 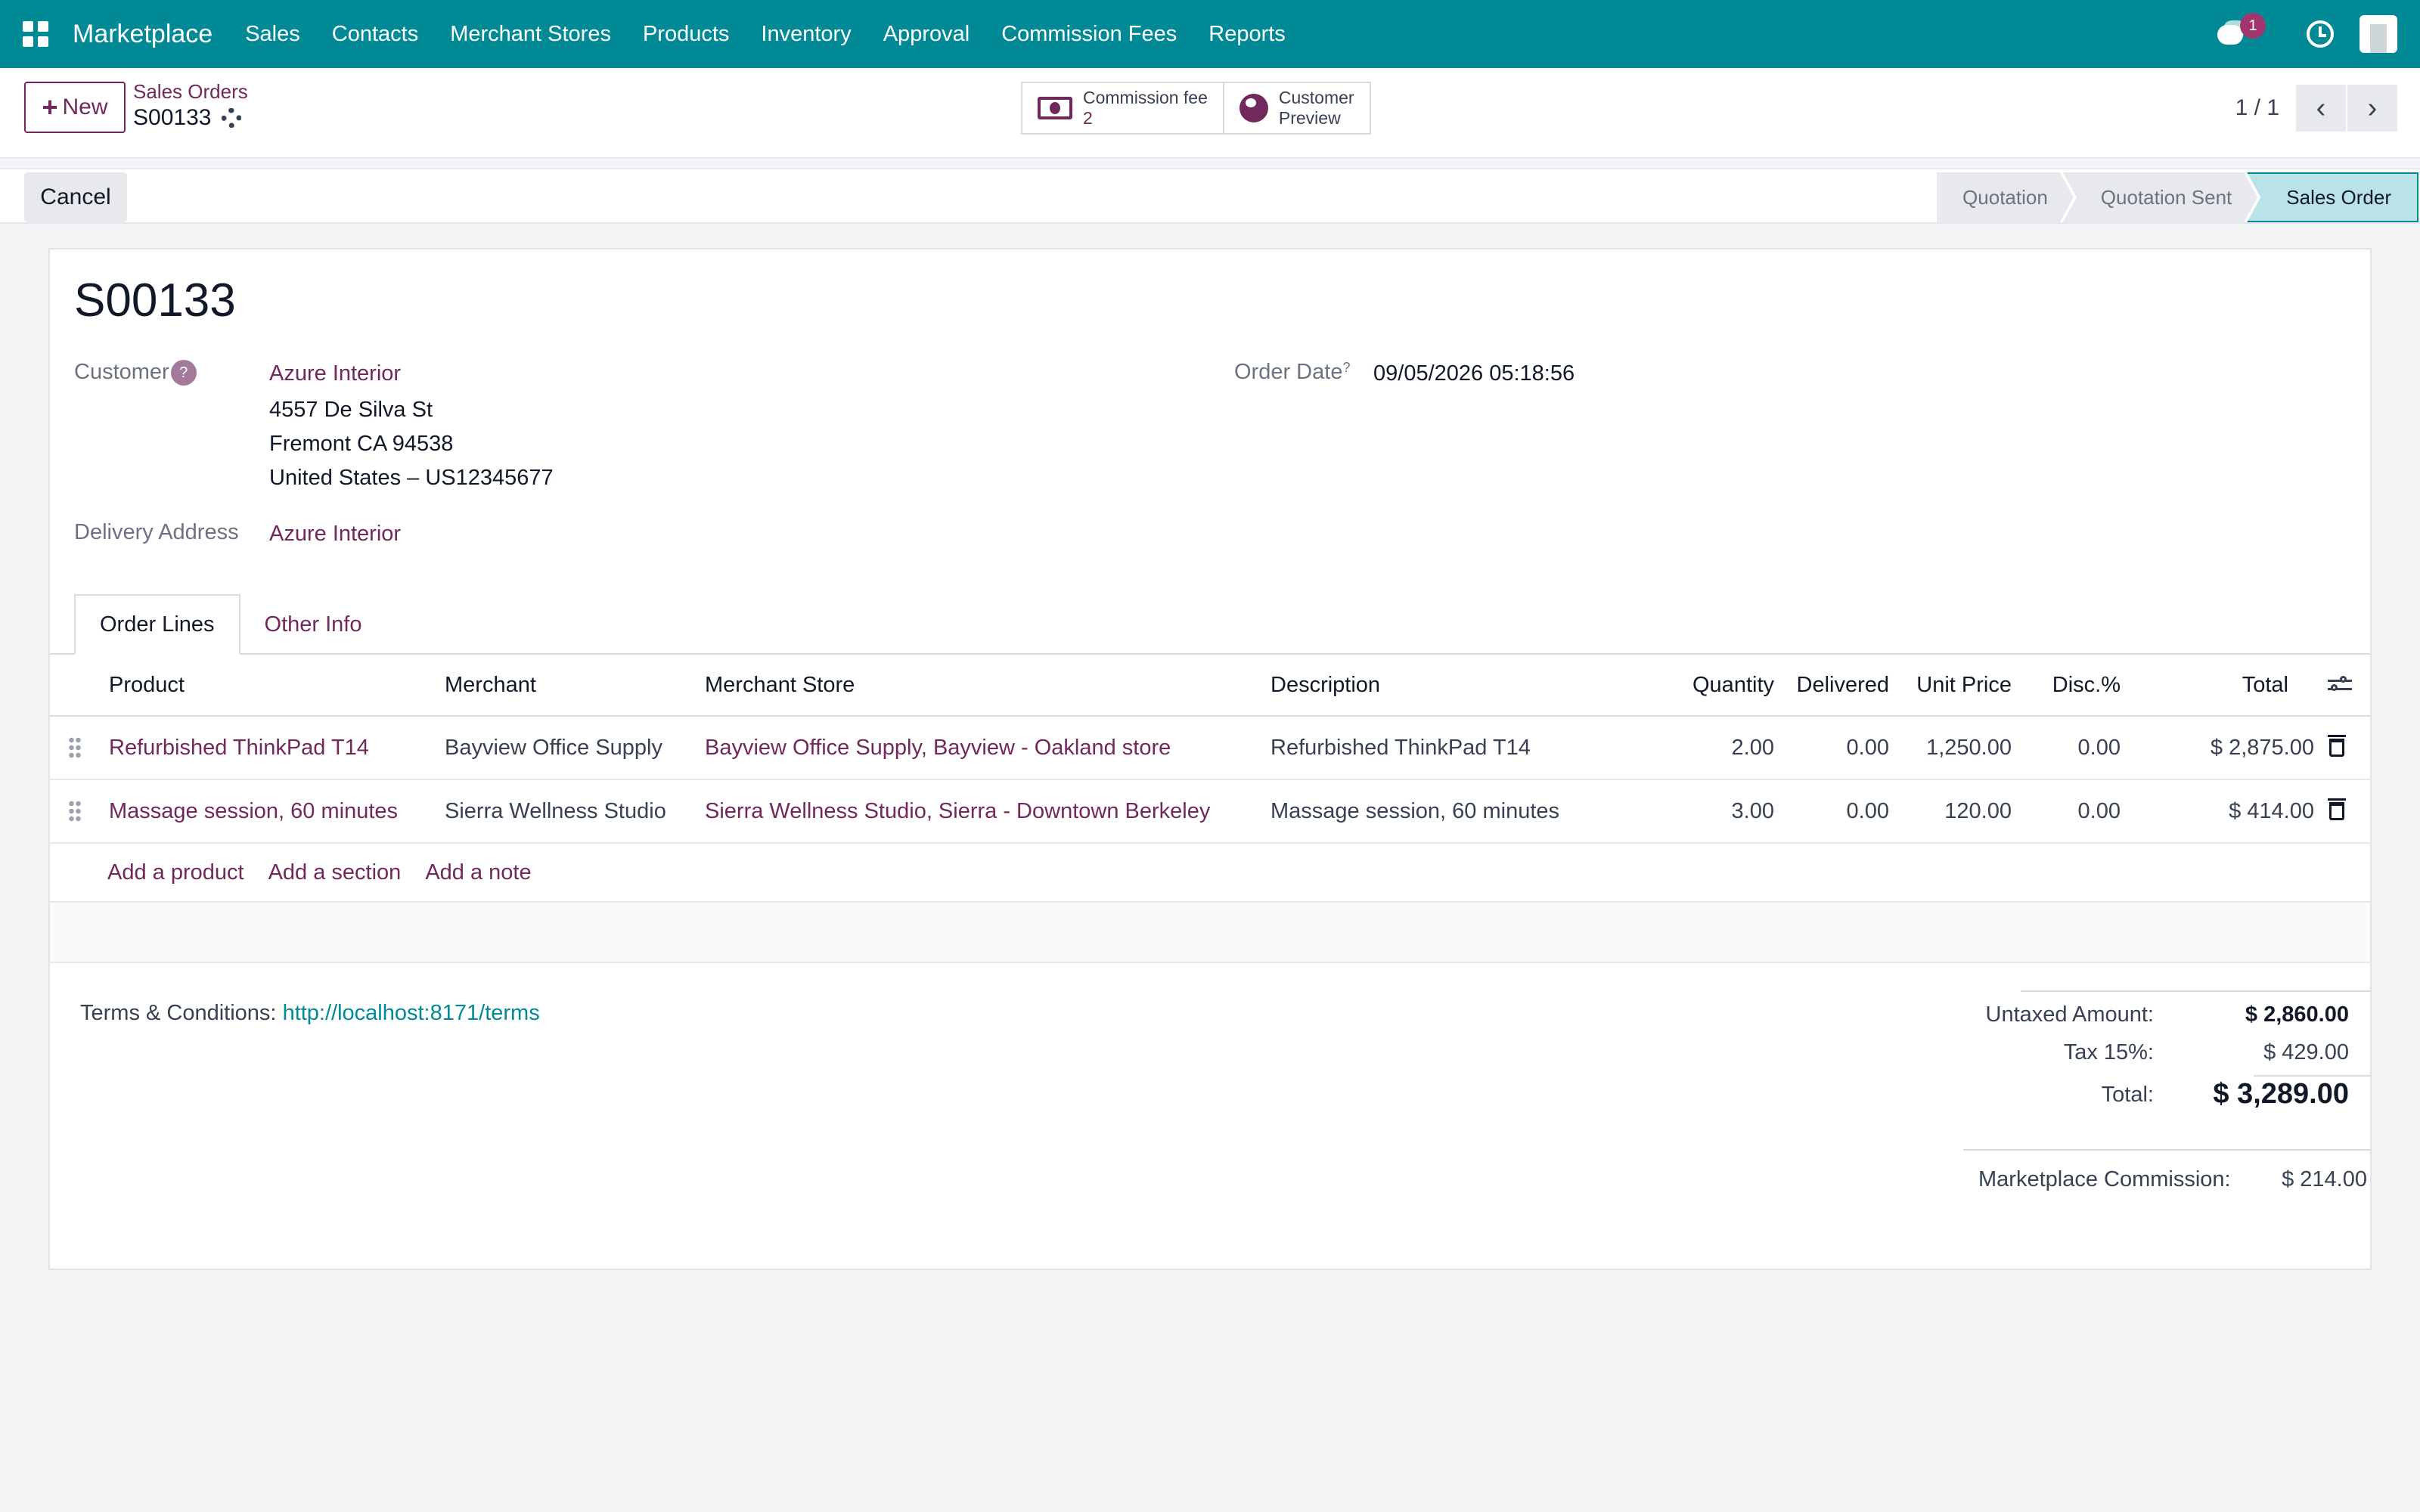 What do you see at coordinates (806, 34) in the screenshot?
I see `nav-inventory: Inventory` at bounding box center [806, 34].